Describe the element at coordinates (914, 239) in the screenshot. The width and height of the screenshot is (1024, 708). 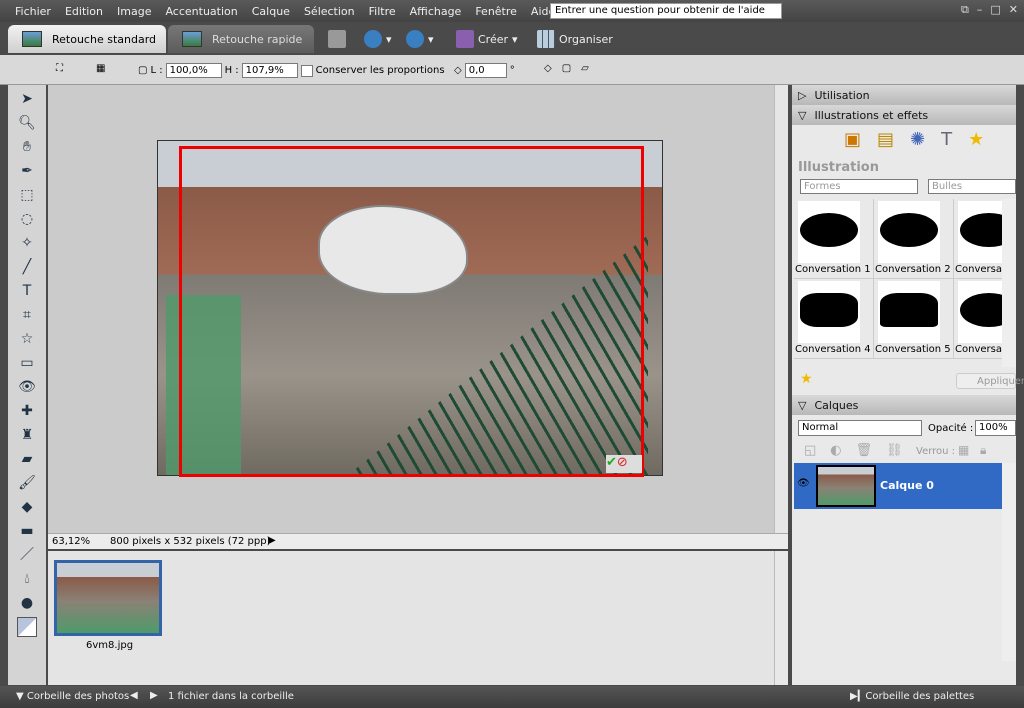
I see `shape-item: Conversation 2` at that location.